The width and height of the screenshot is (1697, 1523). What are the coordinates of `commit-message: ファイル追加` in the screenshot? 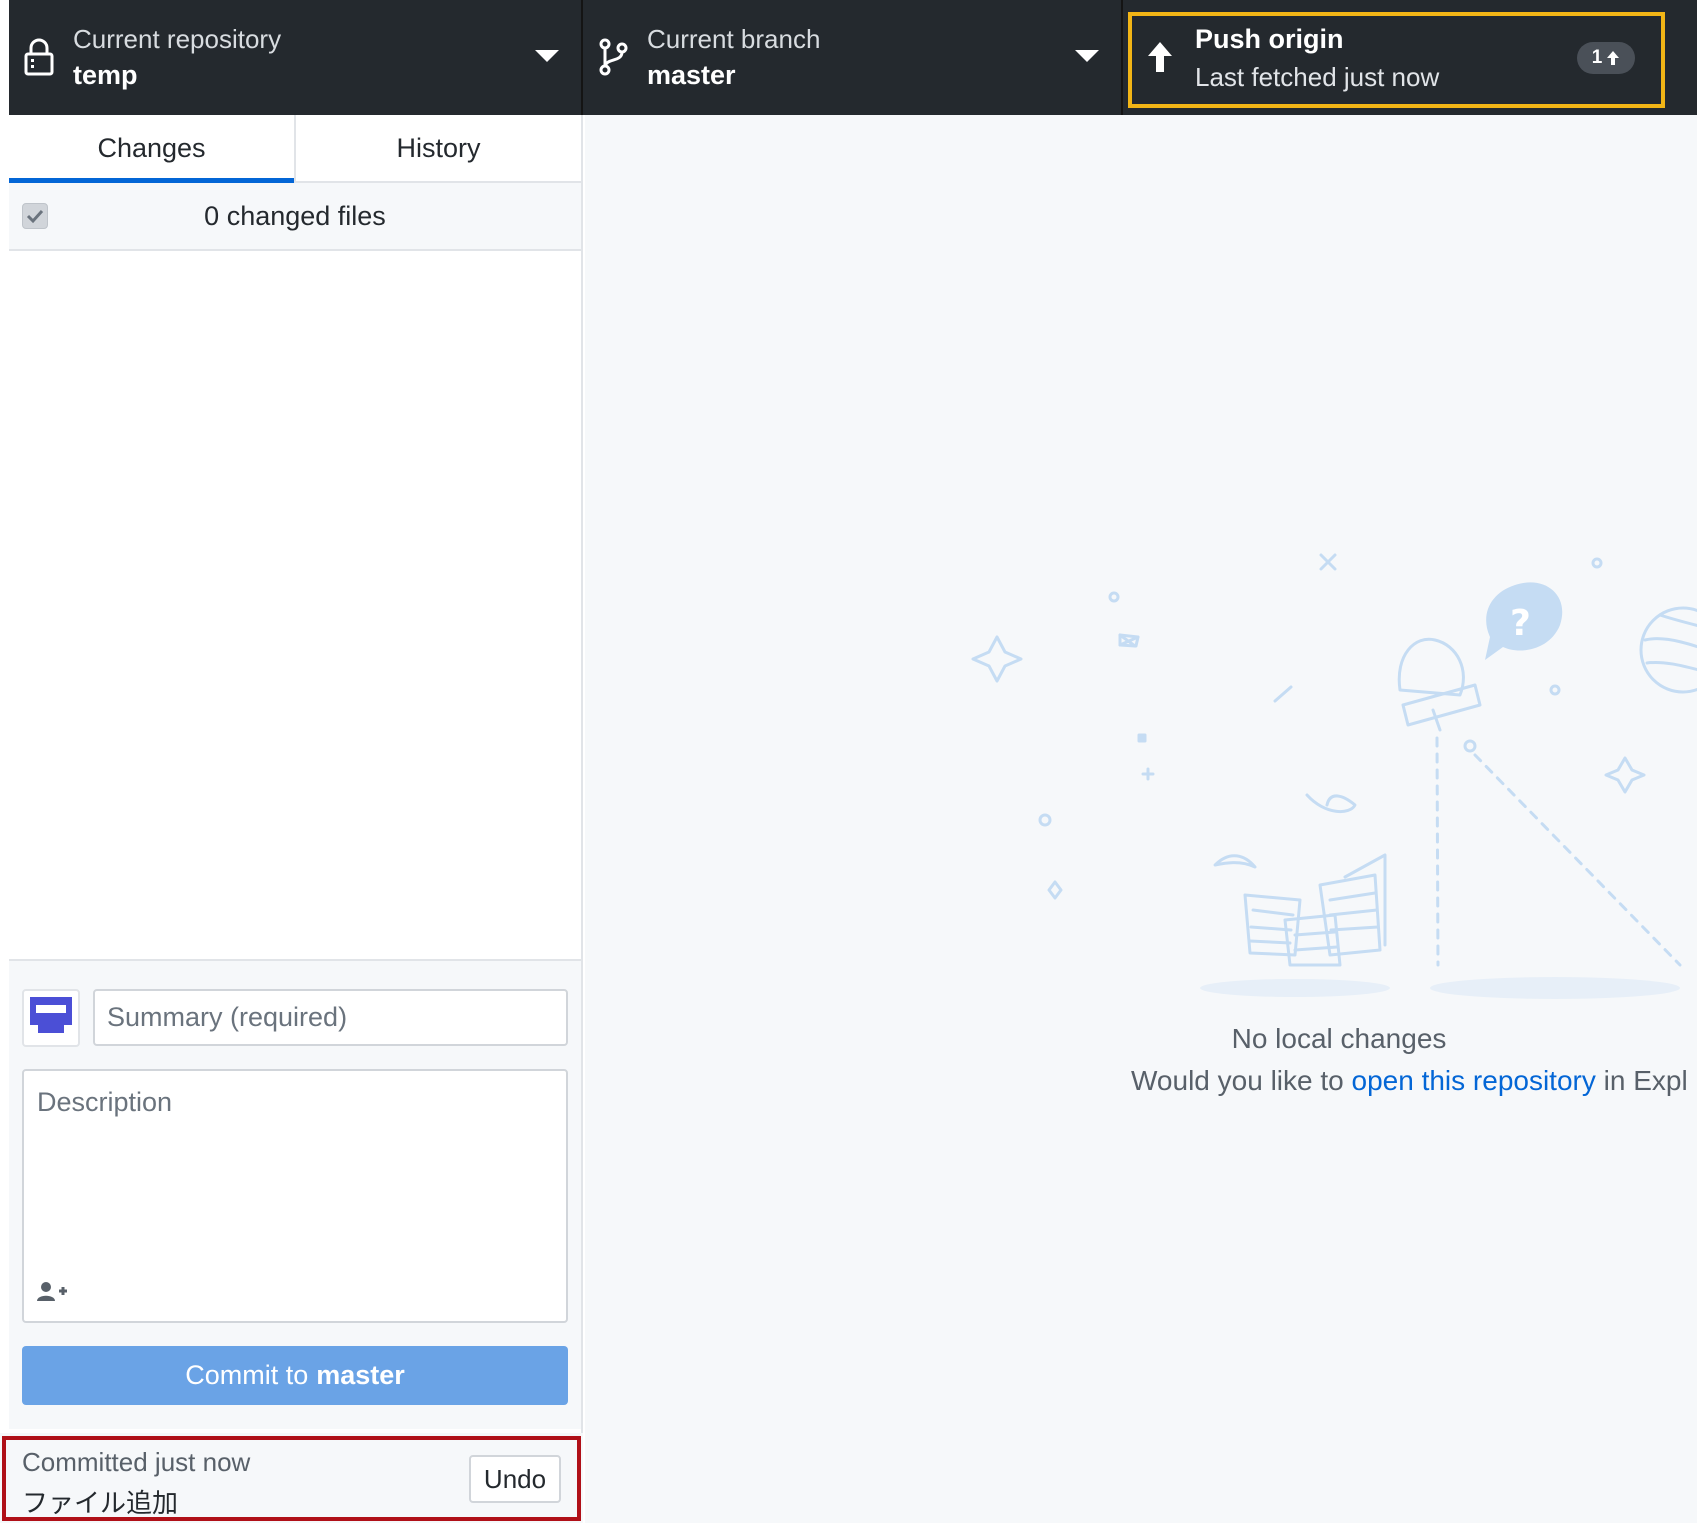 It's located at (100, 1504).